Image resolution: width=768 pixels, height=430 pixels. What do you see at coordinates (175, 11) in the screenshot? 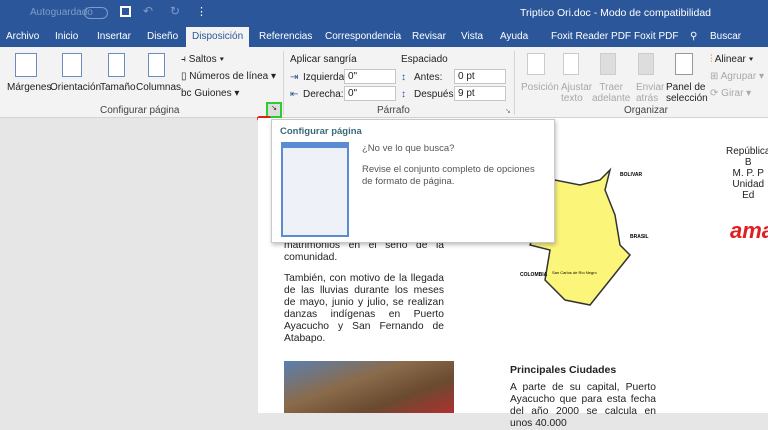
I see `redo-icon: ↻` at bounding box center [175, 11].